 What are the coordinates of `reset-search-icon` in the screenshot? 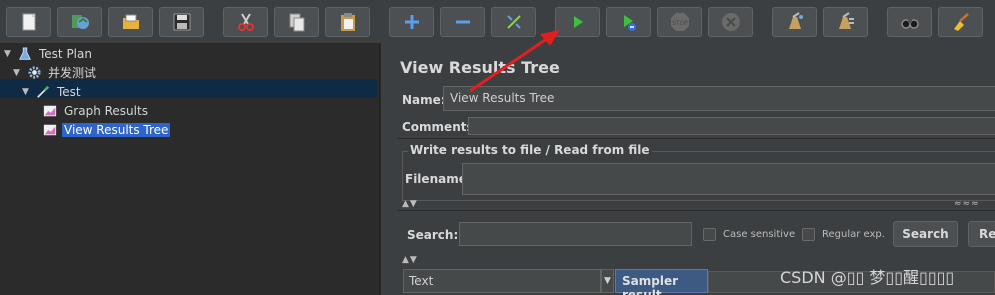 It's located at (961, 22).